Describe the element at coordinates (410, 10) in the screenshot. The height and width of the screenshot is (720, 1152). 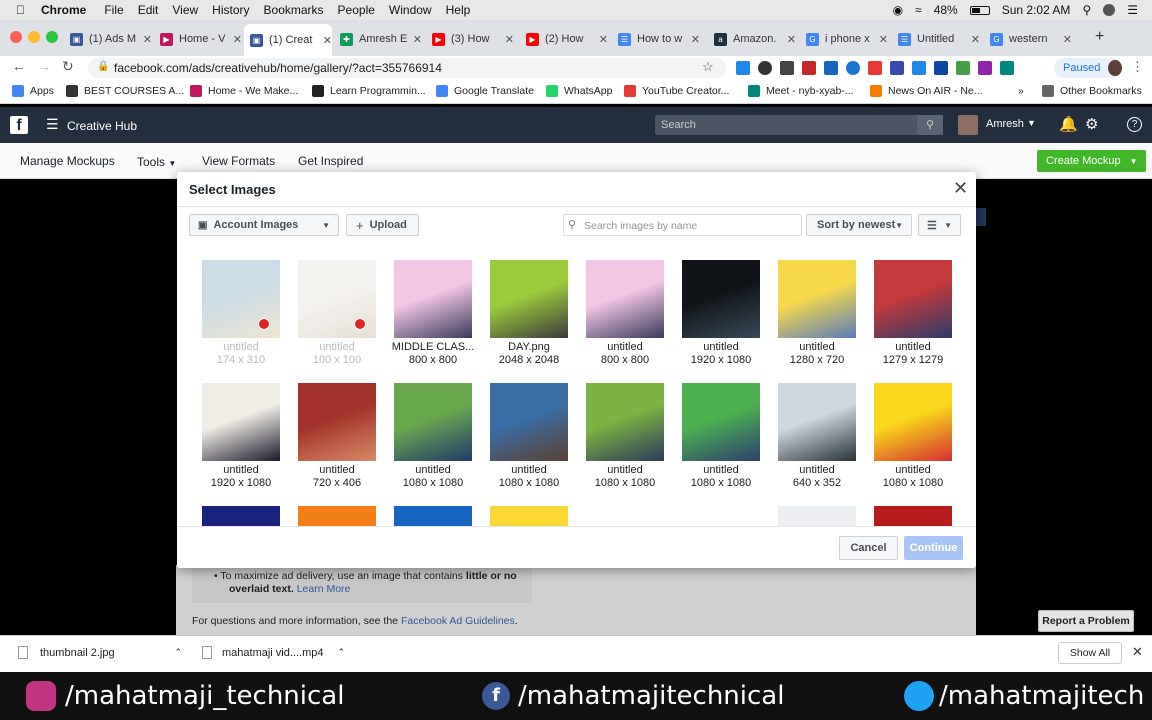
I see `menu-window: Window` at that location.